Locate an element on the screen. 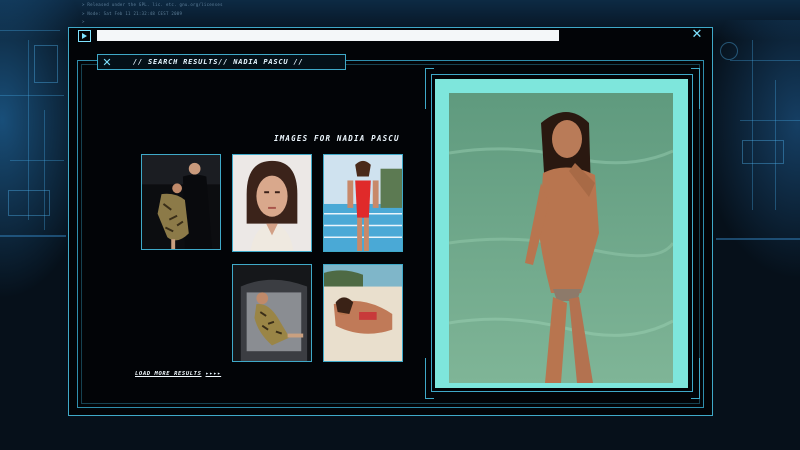 The image size is (800, 450). search-results-header: ✕ // SEARCH RESULTS// NADIA PASCU // is located at coordinates (221, 62).